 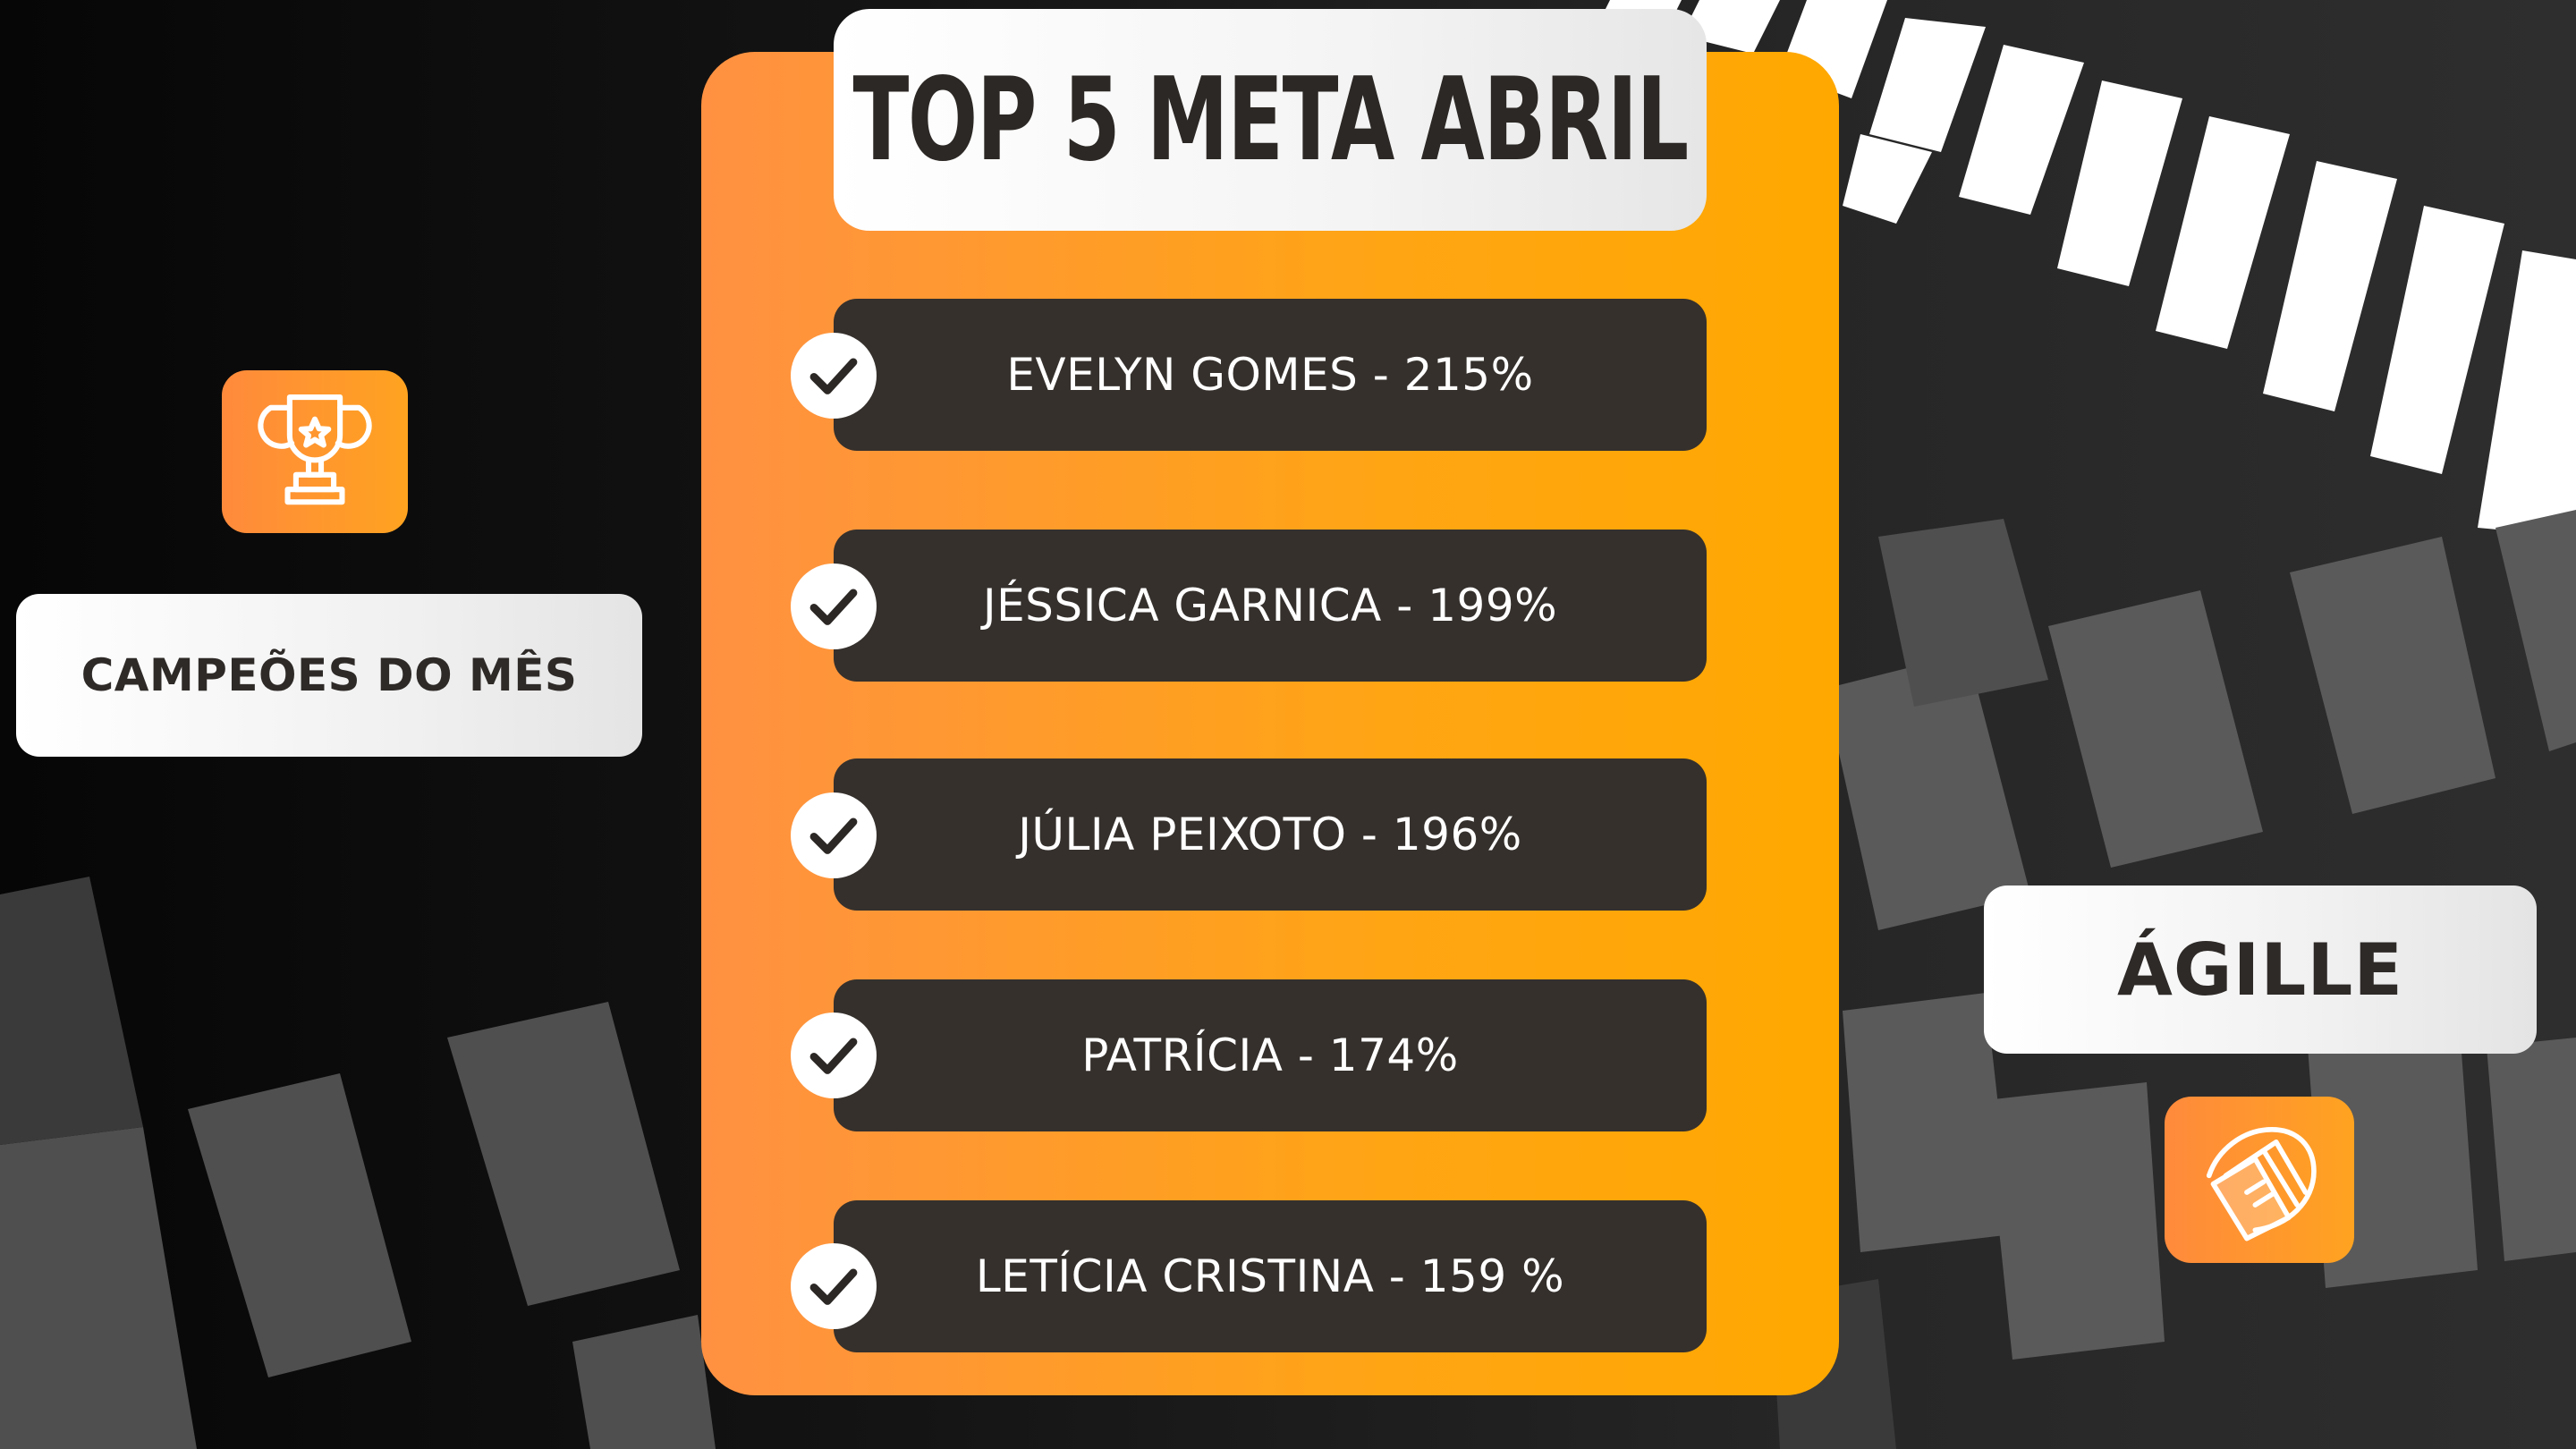 I want to click on ranking-row-text: PATRÍCIA - 174%, so click(x=1270, y=1055).